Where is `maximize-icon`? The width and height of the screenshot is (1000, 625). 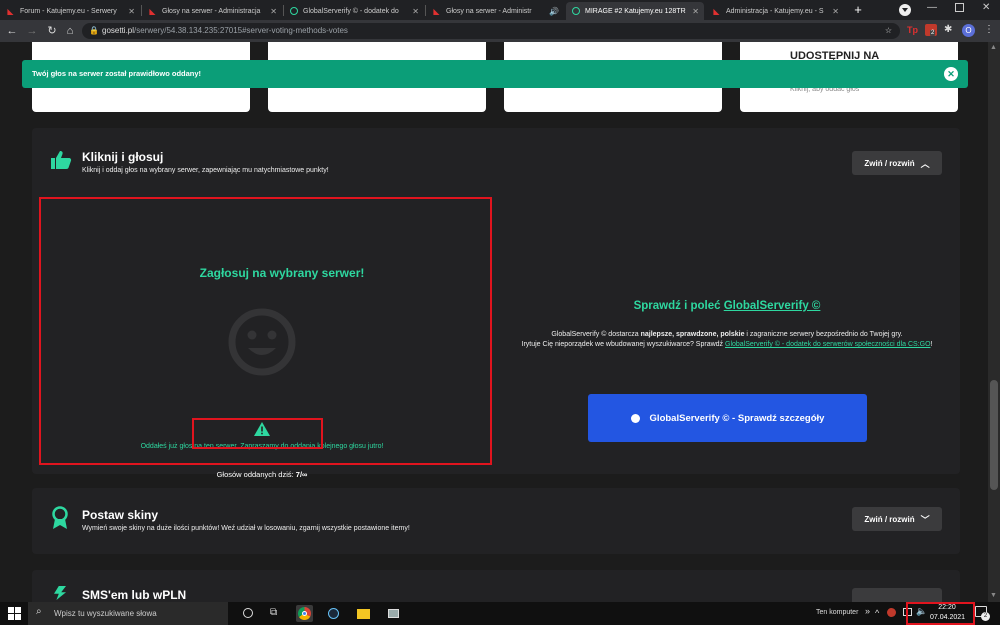
maximize-icon is located at coordinates (959, 7).